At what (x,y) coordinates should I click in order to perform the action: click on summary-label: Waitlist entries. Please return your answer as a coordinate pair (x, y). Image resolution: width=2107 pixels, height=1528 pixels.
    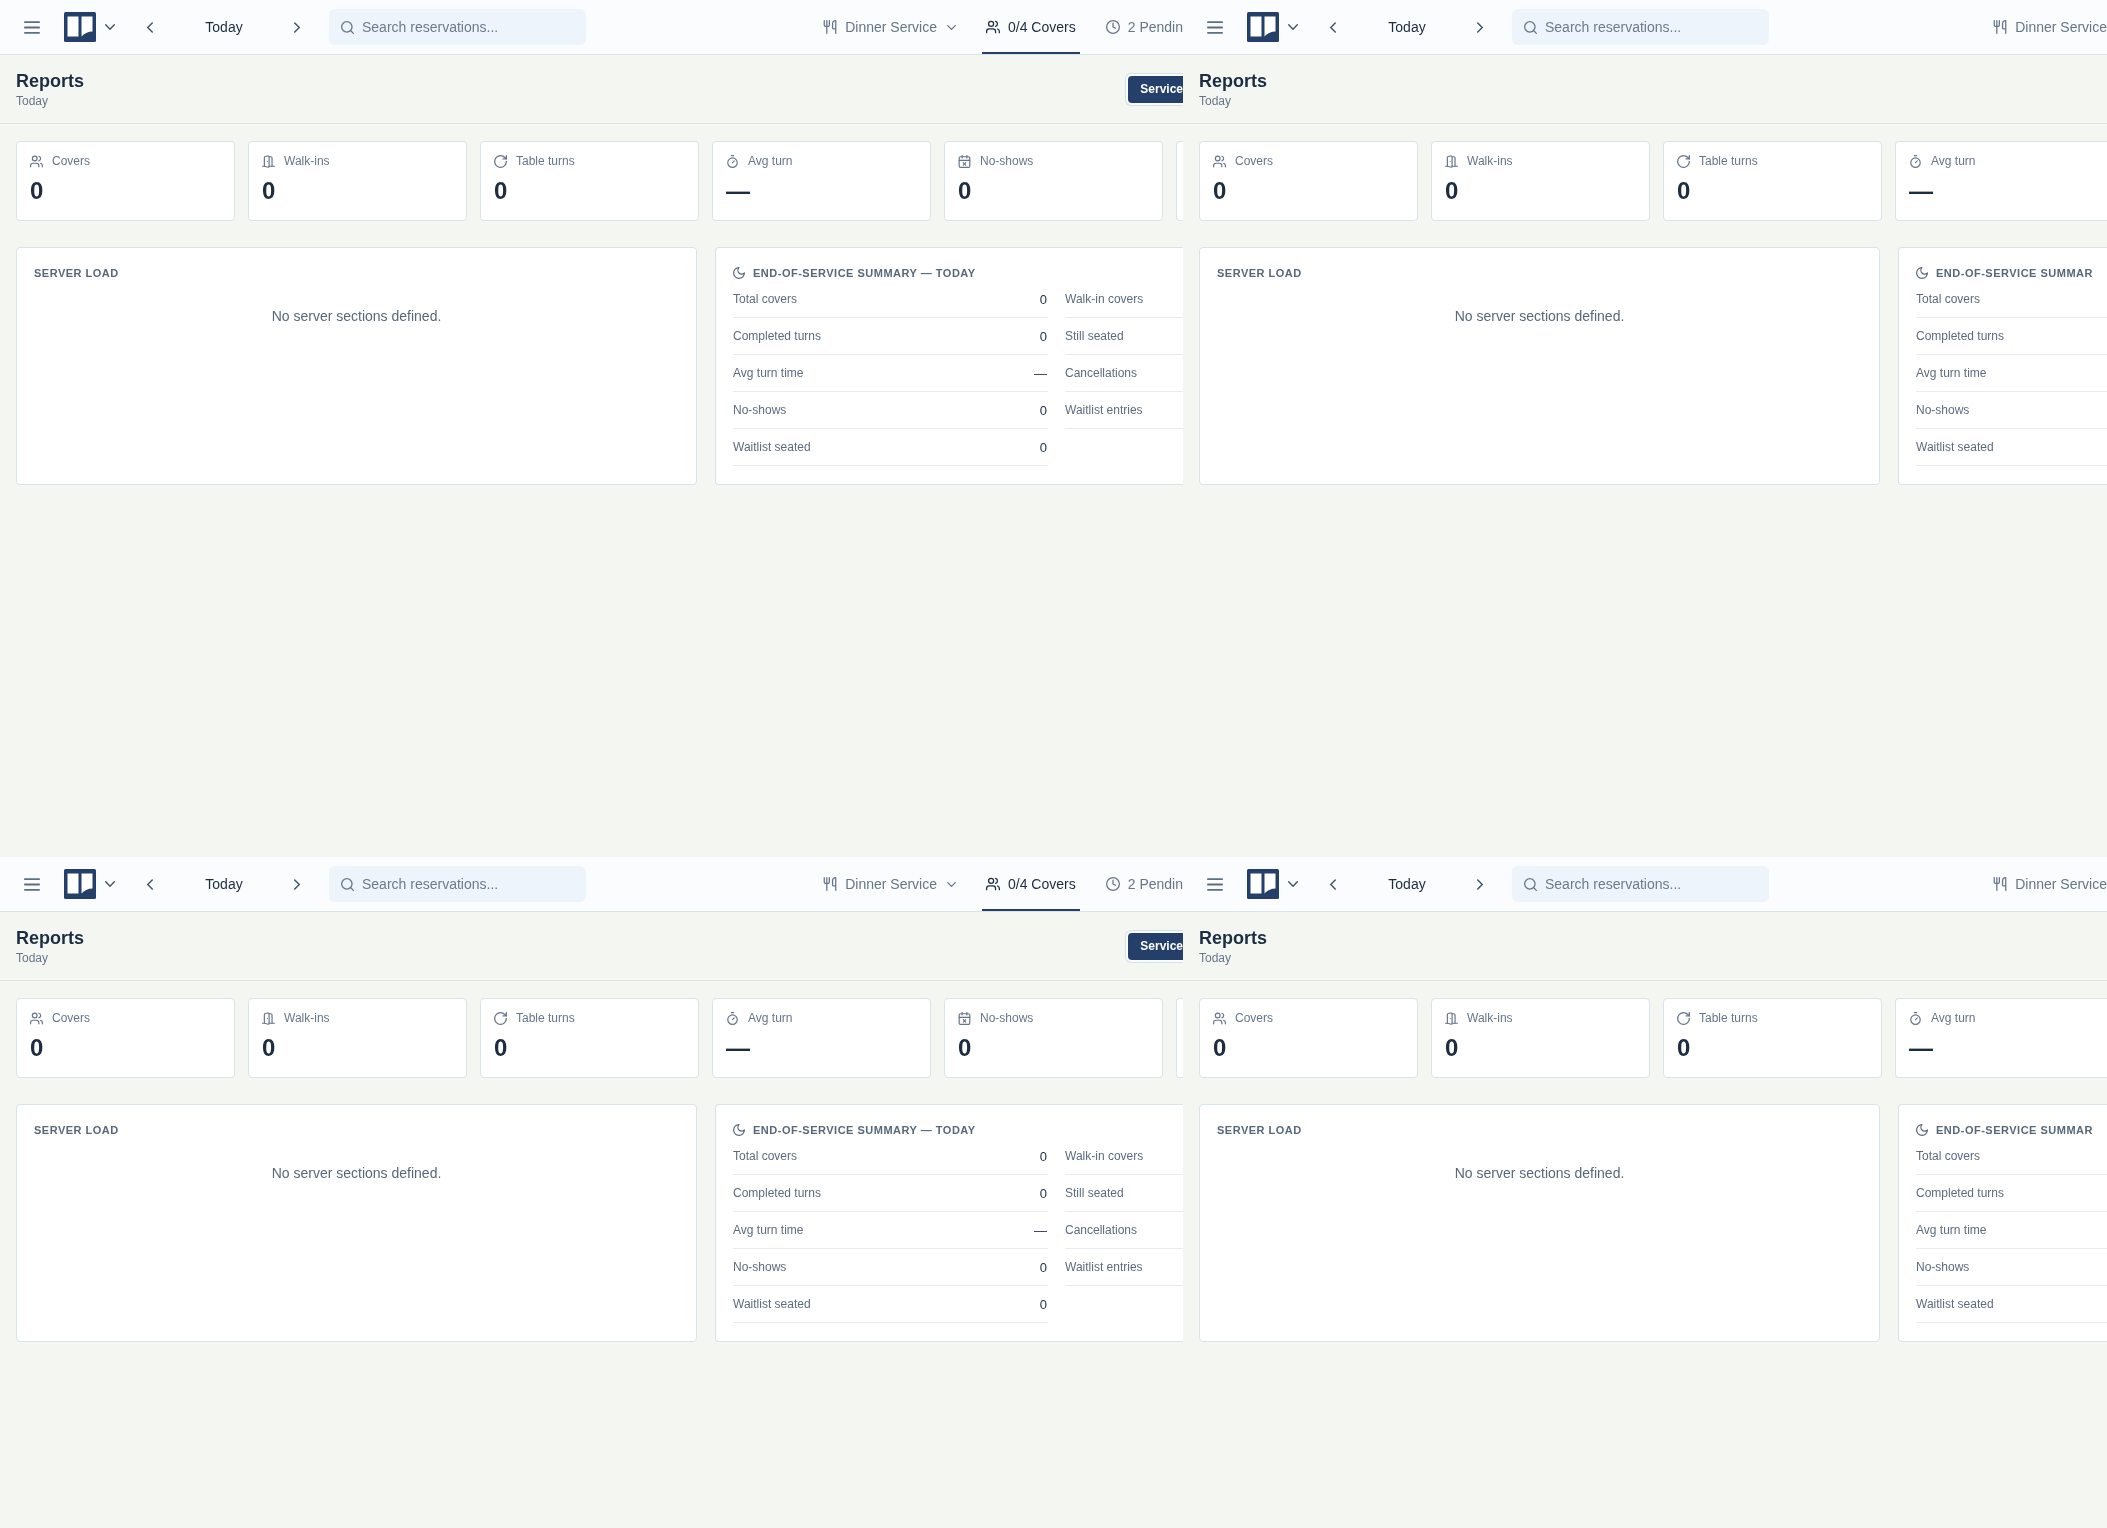
    Looking at the image, I should click on (1104, 410).